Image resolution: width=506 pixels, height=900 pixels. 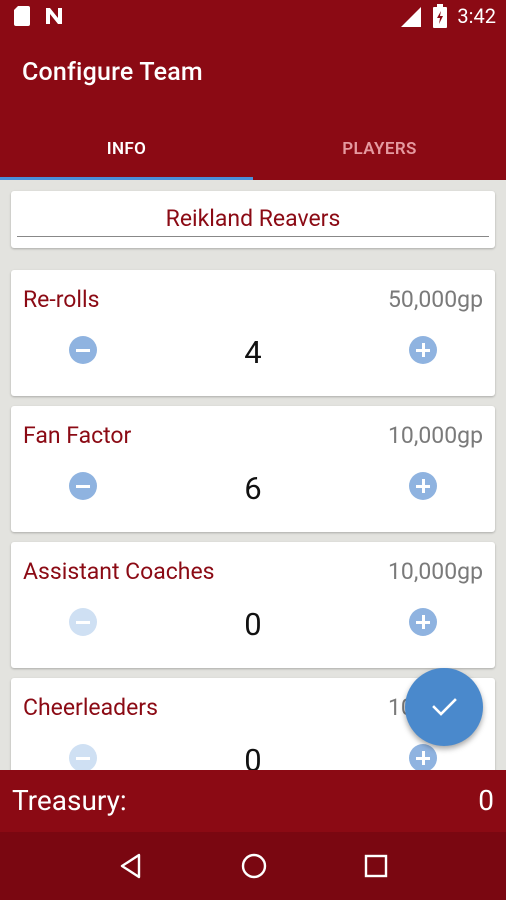 What do you see at coordinates (90, 707) in the screenshot?
I see `stat-label: Cheerleaders` at bounding box center [90, 707].